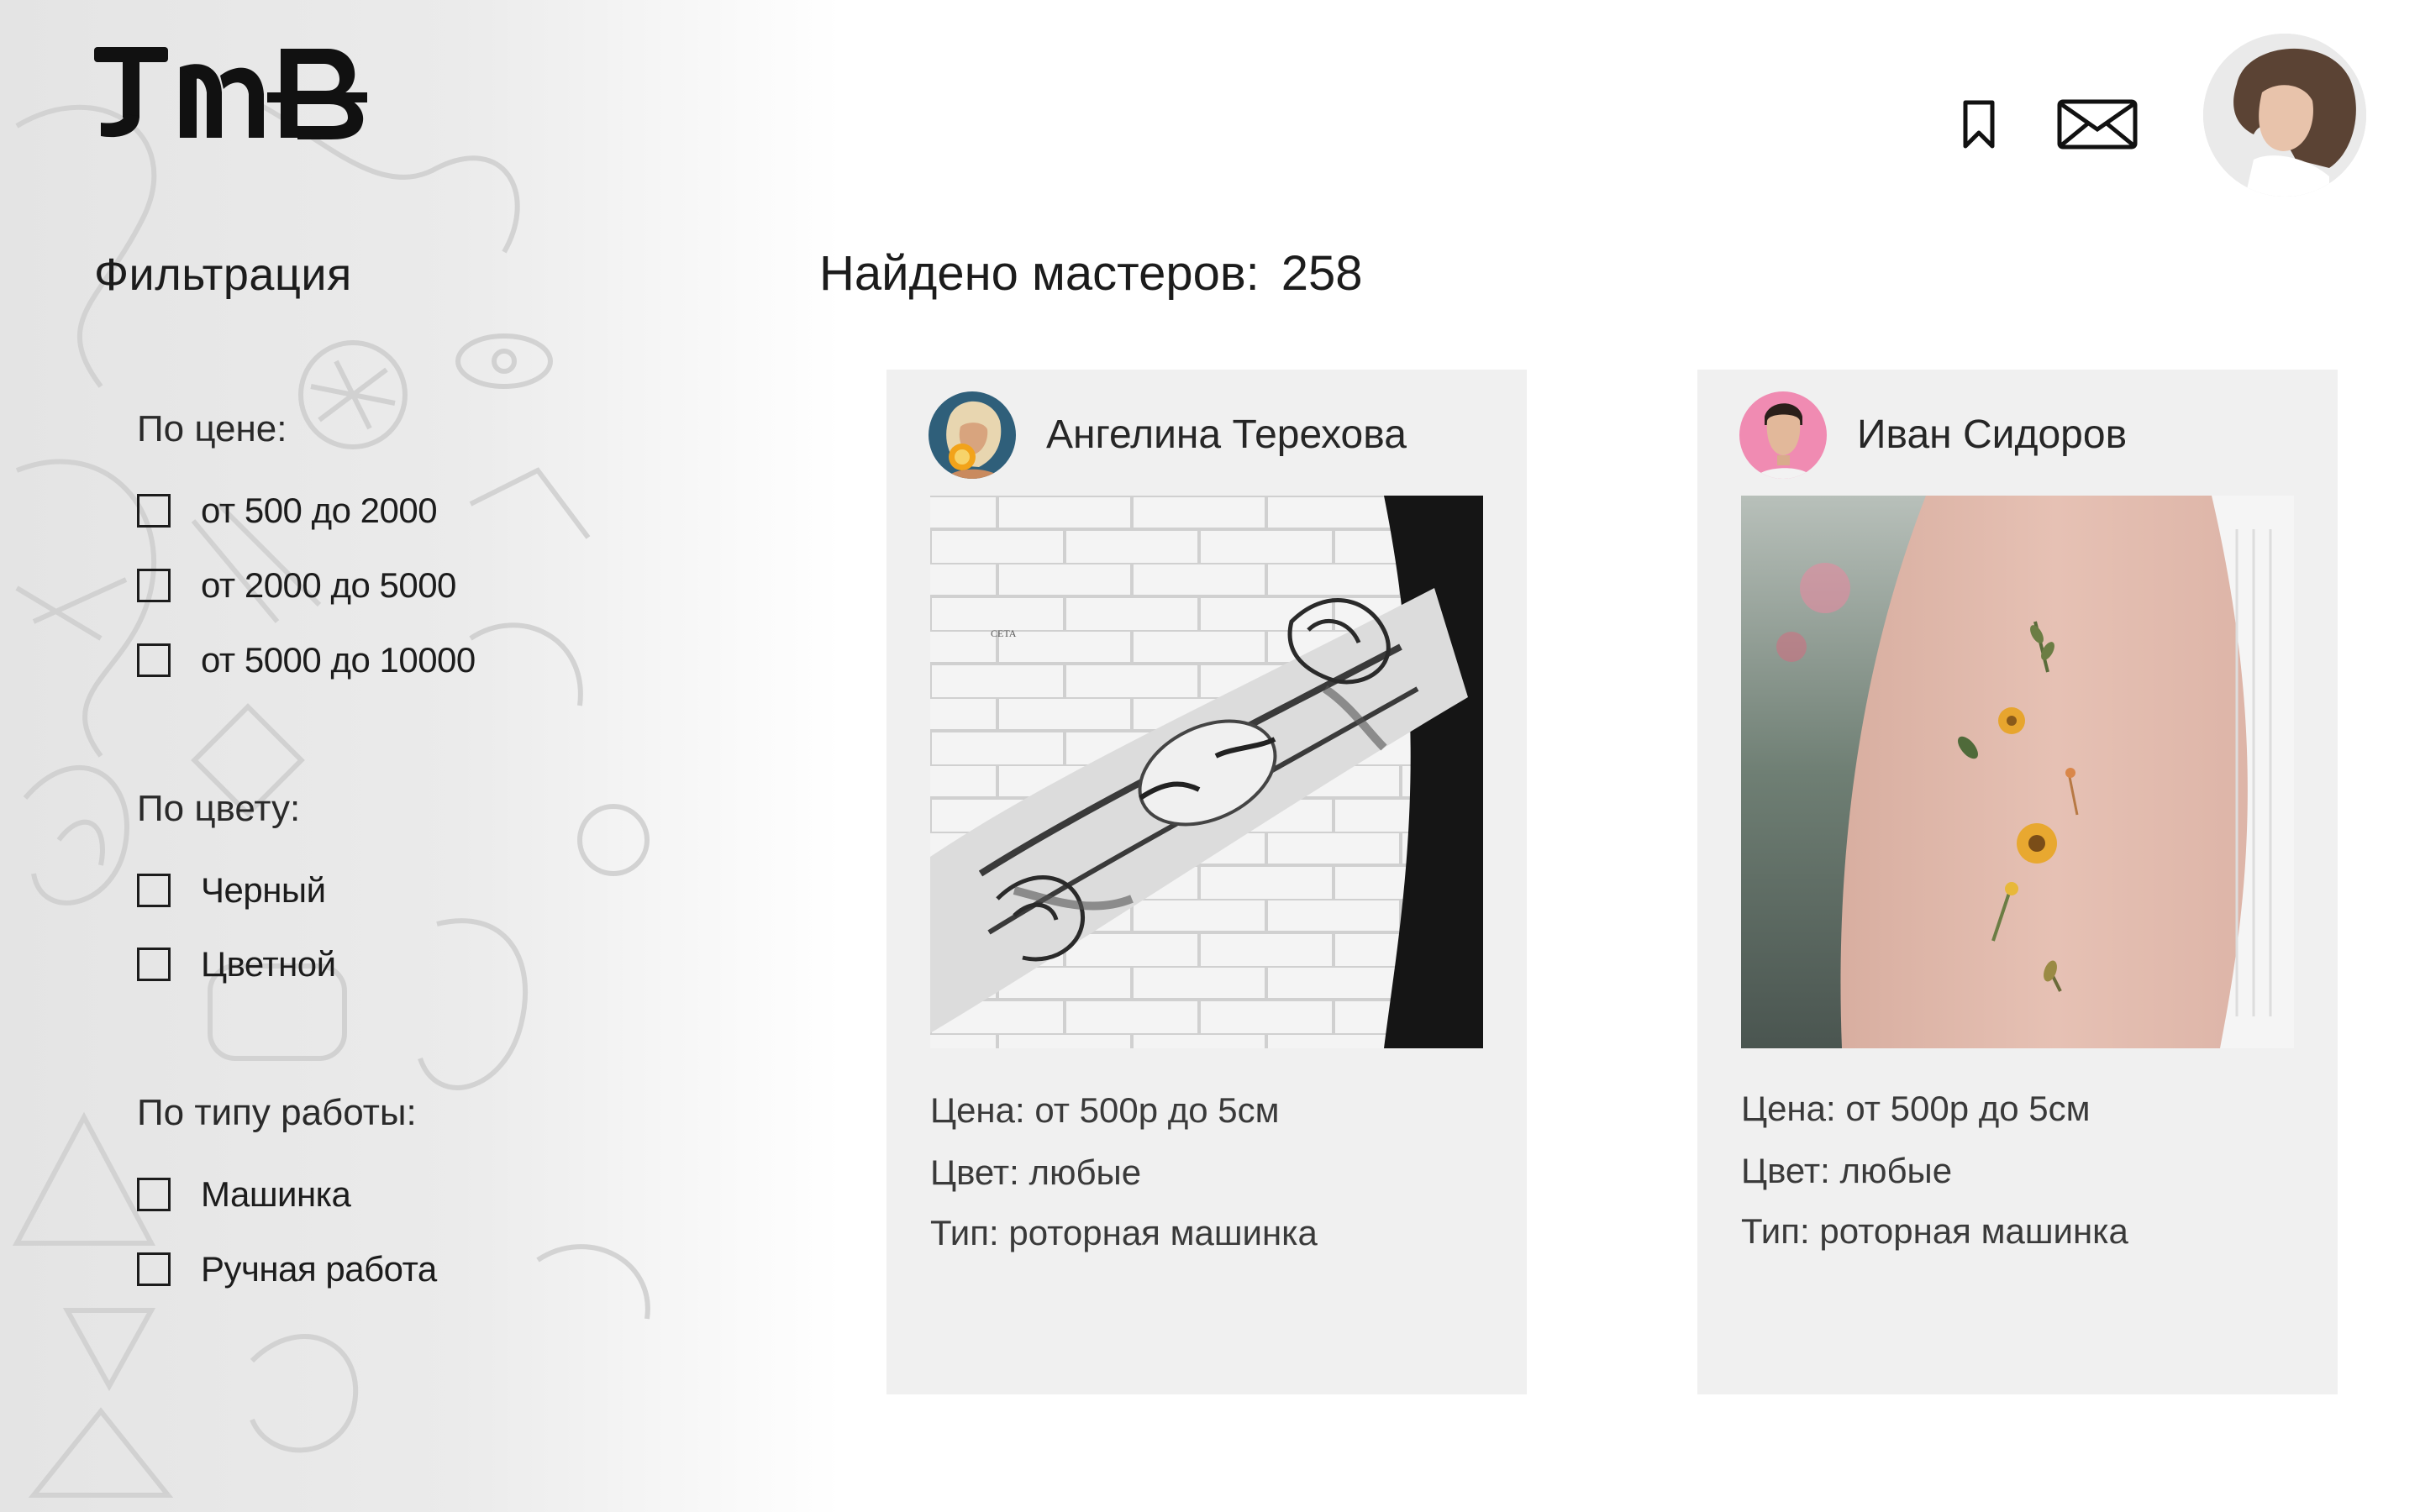 This screenshot has height=1512, width=2420. I want to click on filter-title: Фильтрация, so click(223, 274).